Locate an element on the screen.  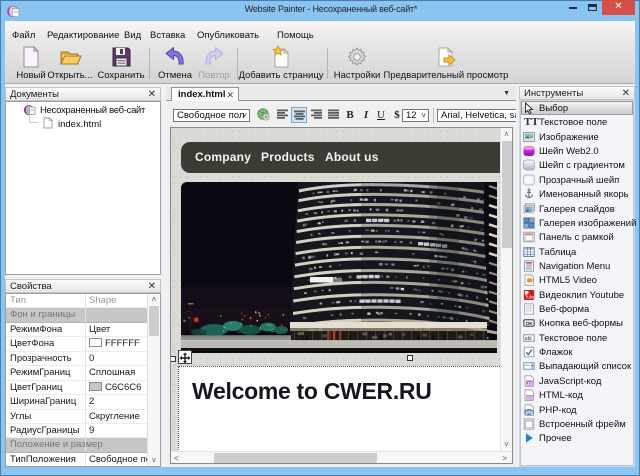
svg-text: php is located at coordinates (530, 411).